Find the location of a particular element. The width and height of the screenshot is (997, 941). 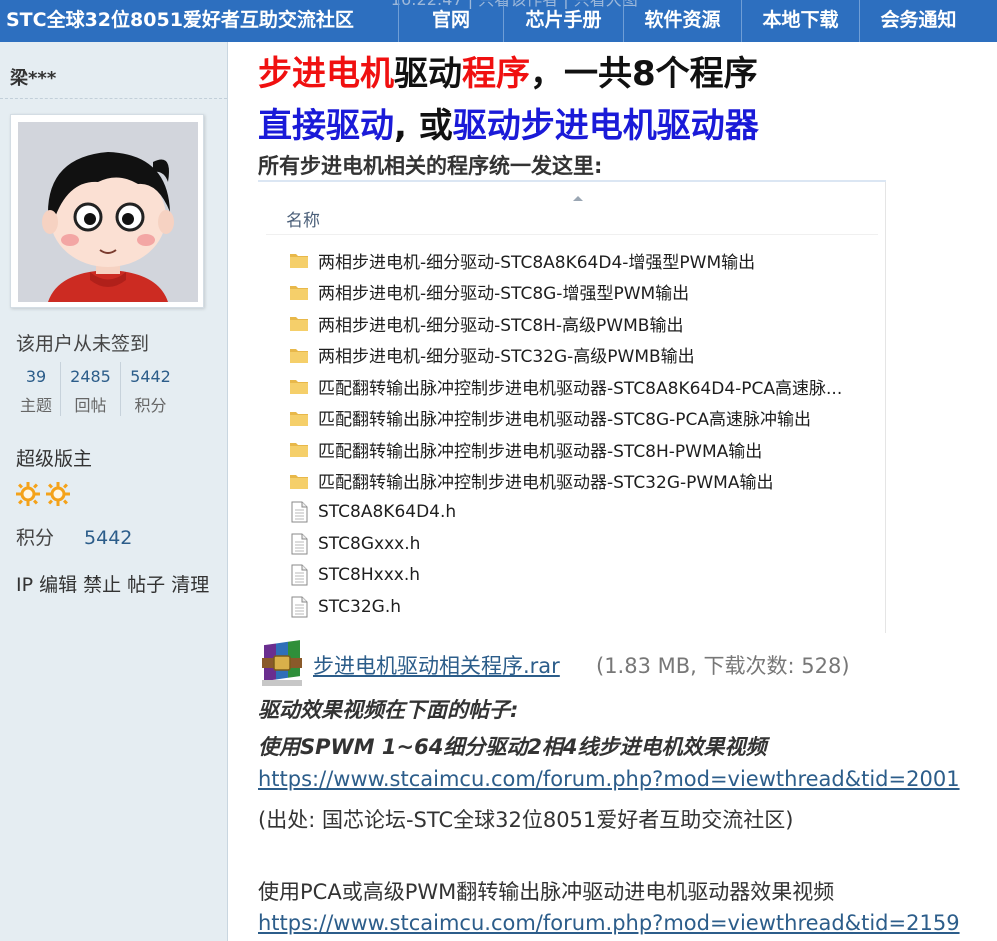

attachment-meta: (1.83 MB, 下载次数: 528) is located at coordinates (723, 666).